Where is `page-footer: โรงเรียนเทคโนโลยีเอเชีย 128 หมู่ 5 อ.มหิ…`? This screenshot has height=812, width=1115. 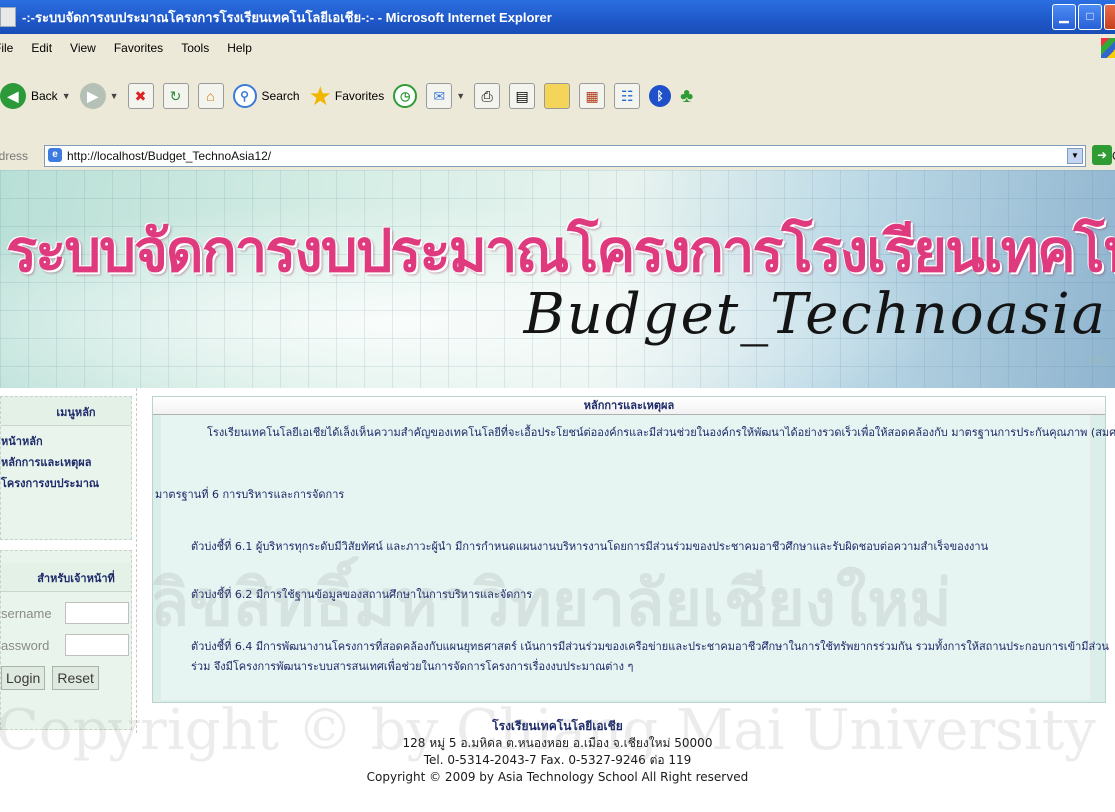 page-footer: โรงเรียนเทคโนโลยีเอเชีย 128 หมู่ 5 อ.มหิ… is located at coordinates (557, 752).